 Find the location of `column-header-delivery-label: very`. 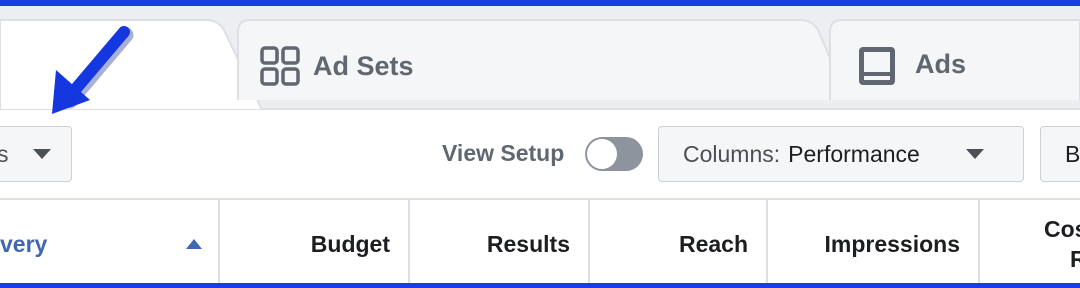

column-header-delivery-label: very is located at coordinates (24, 243).